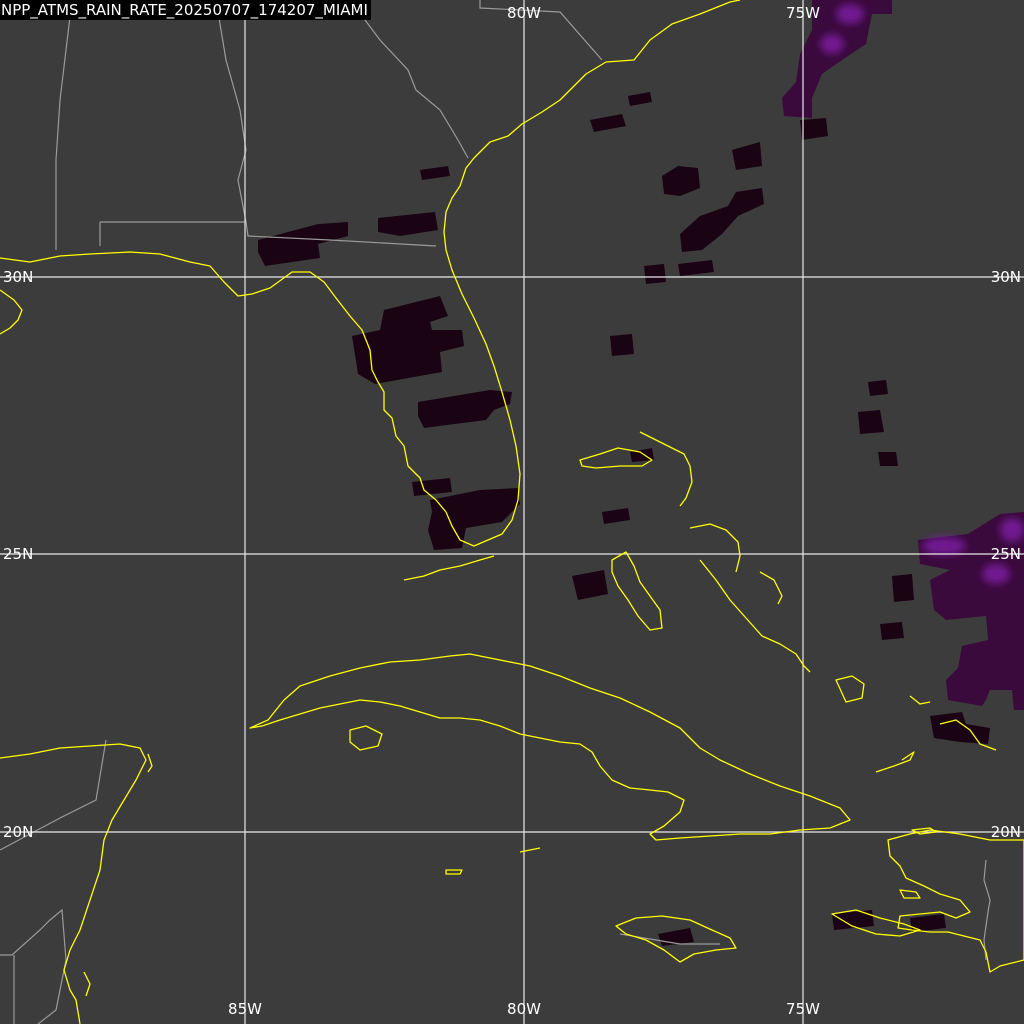  Describe the element at coordinates (803, 1009) in the screenshot. I see `label-bottom-75w: 75W` at that location.